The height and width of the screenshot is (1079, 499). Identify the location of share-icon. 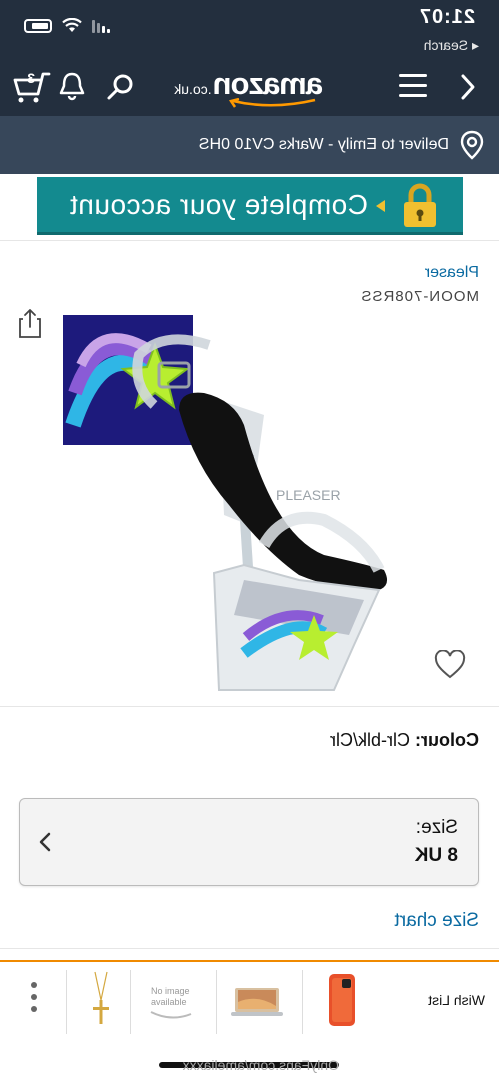
(30, 323).